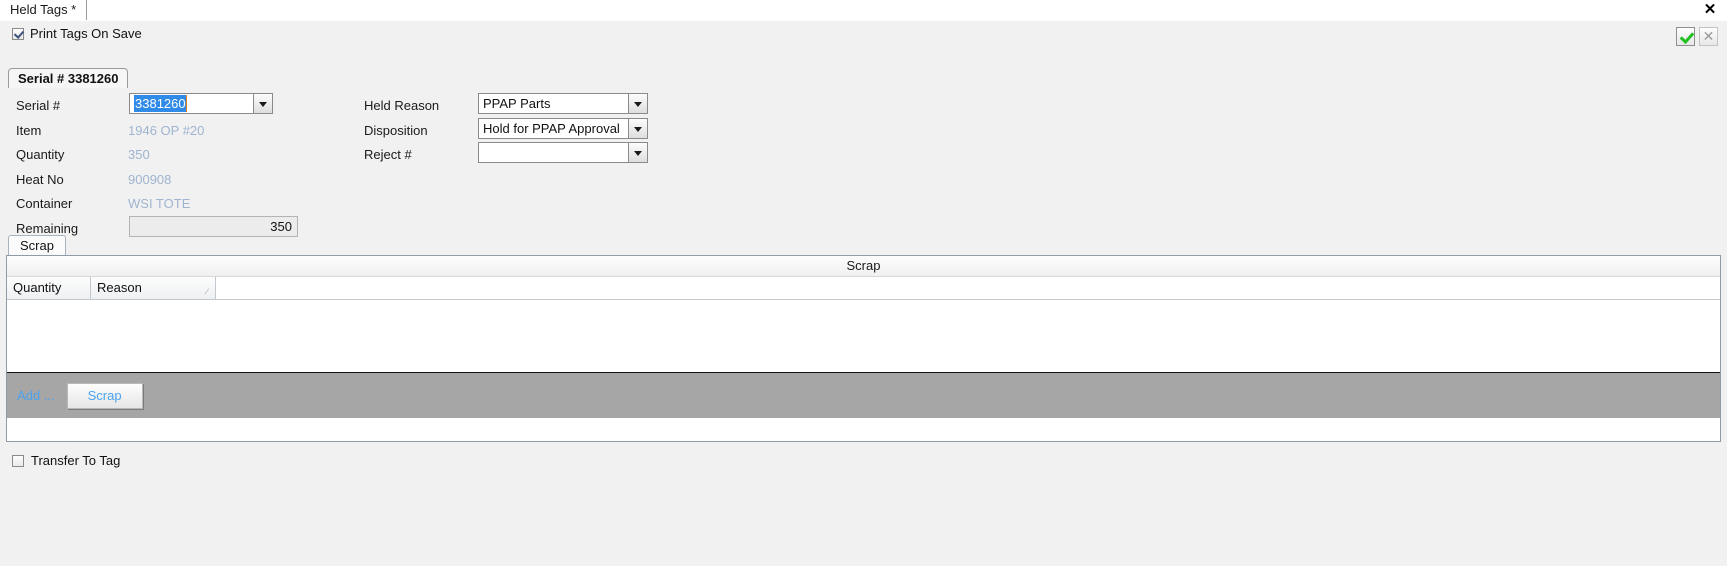 This screenshot has height=566, width=1727. I want to click on field-reject-no-label: Reject #, so click(388, 154).